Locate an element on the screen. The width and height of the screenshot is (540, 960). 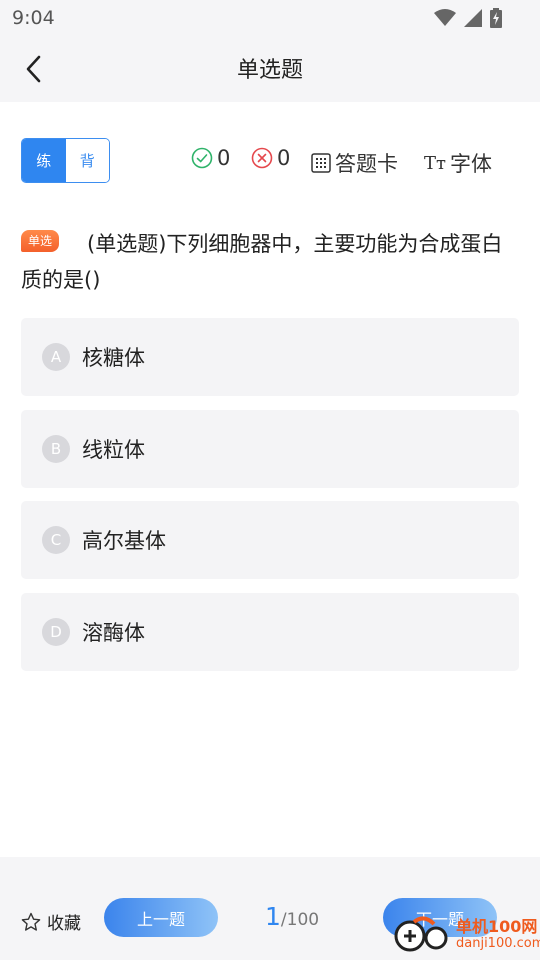
font-size-icon: Tт is located at coordinates (435, 163).